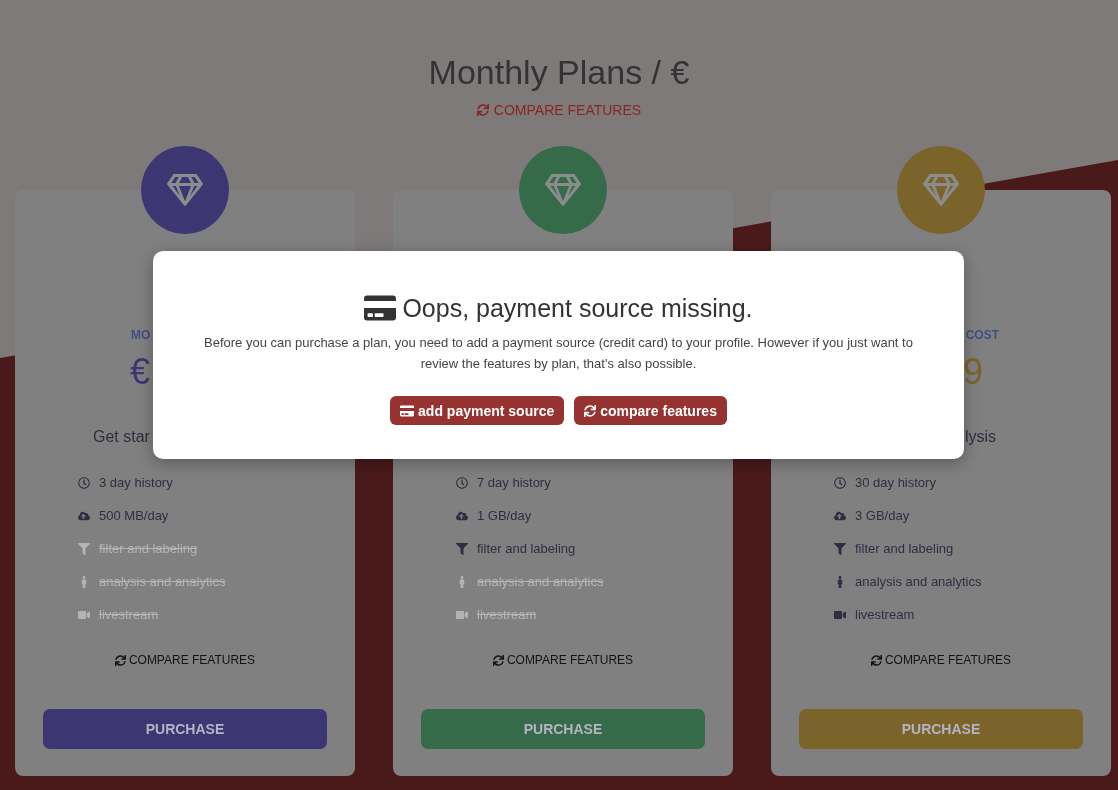 Image resolution: width=1118 pixels, height=790 pixels. I want to click on credit-card-icon, so click(407, 410).